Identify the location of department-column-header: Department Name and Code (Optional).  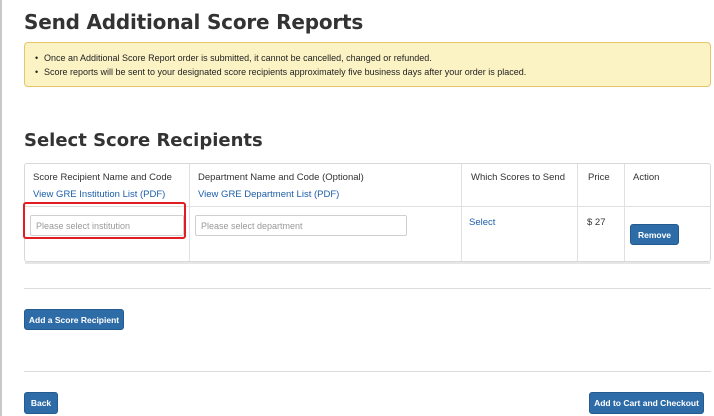
(281, 177).